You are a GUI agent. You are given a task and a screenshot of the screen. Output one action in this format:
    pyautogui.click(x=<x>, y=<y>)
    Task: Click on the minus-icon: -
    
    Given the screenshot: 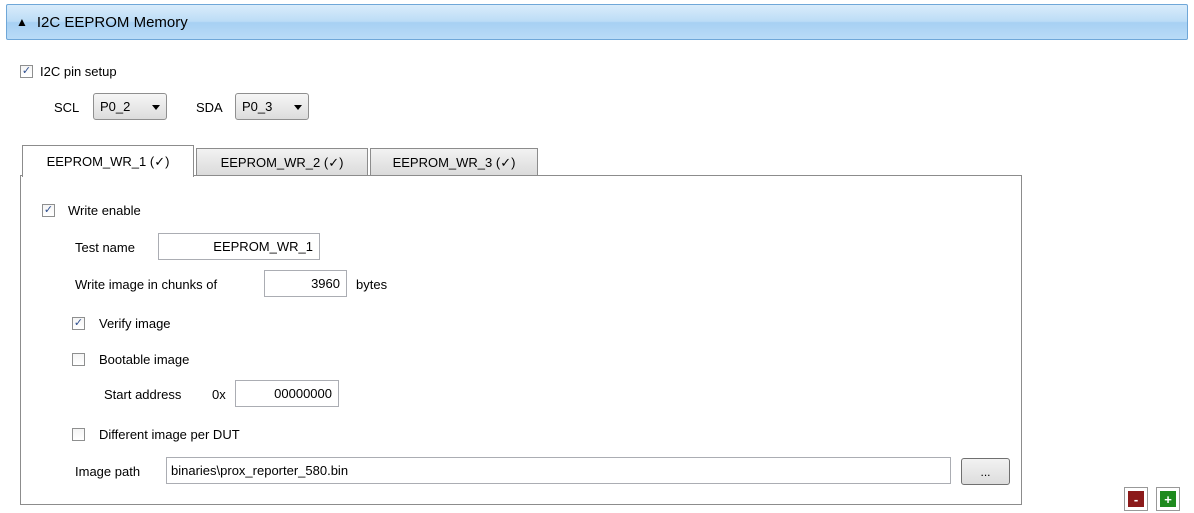 What is the action you would take?
    pyautogui.click(x=1136, y=499)
    